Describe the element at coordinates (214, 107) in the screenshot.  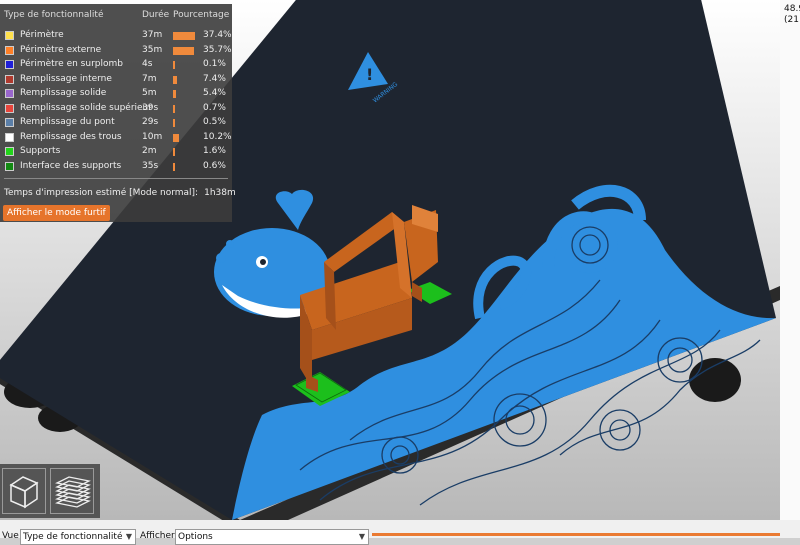
I see `feature-percent: 0.7%` at that location.